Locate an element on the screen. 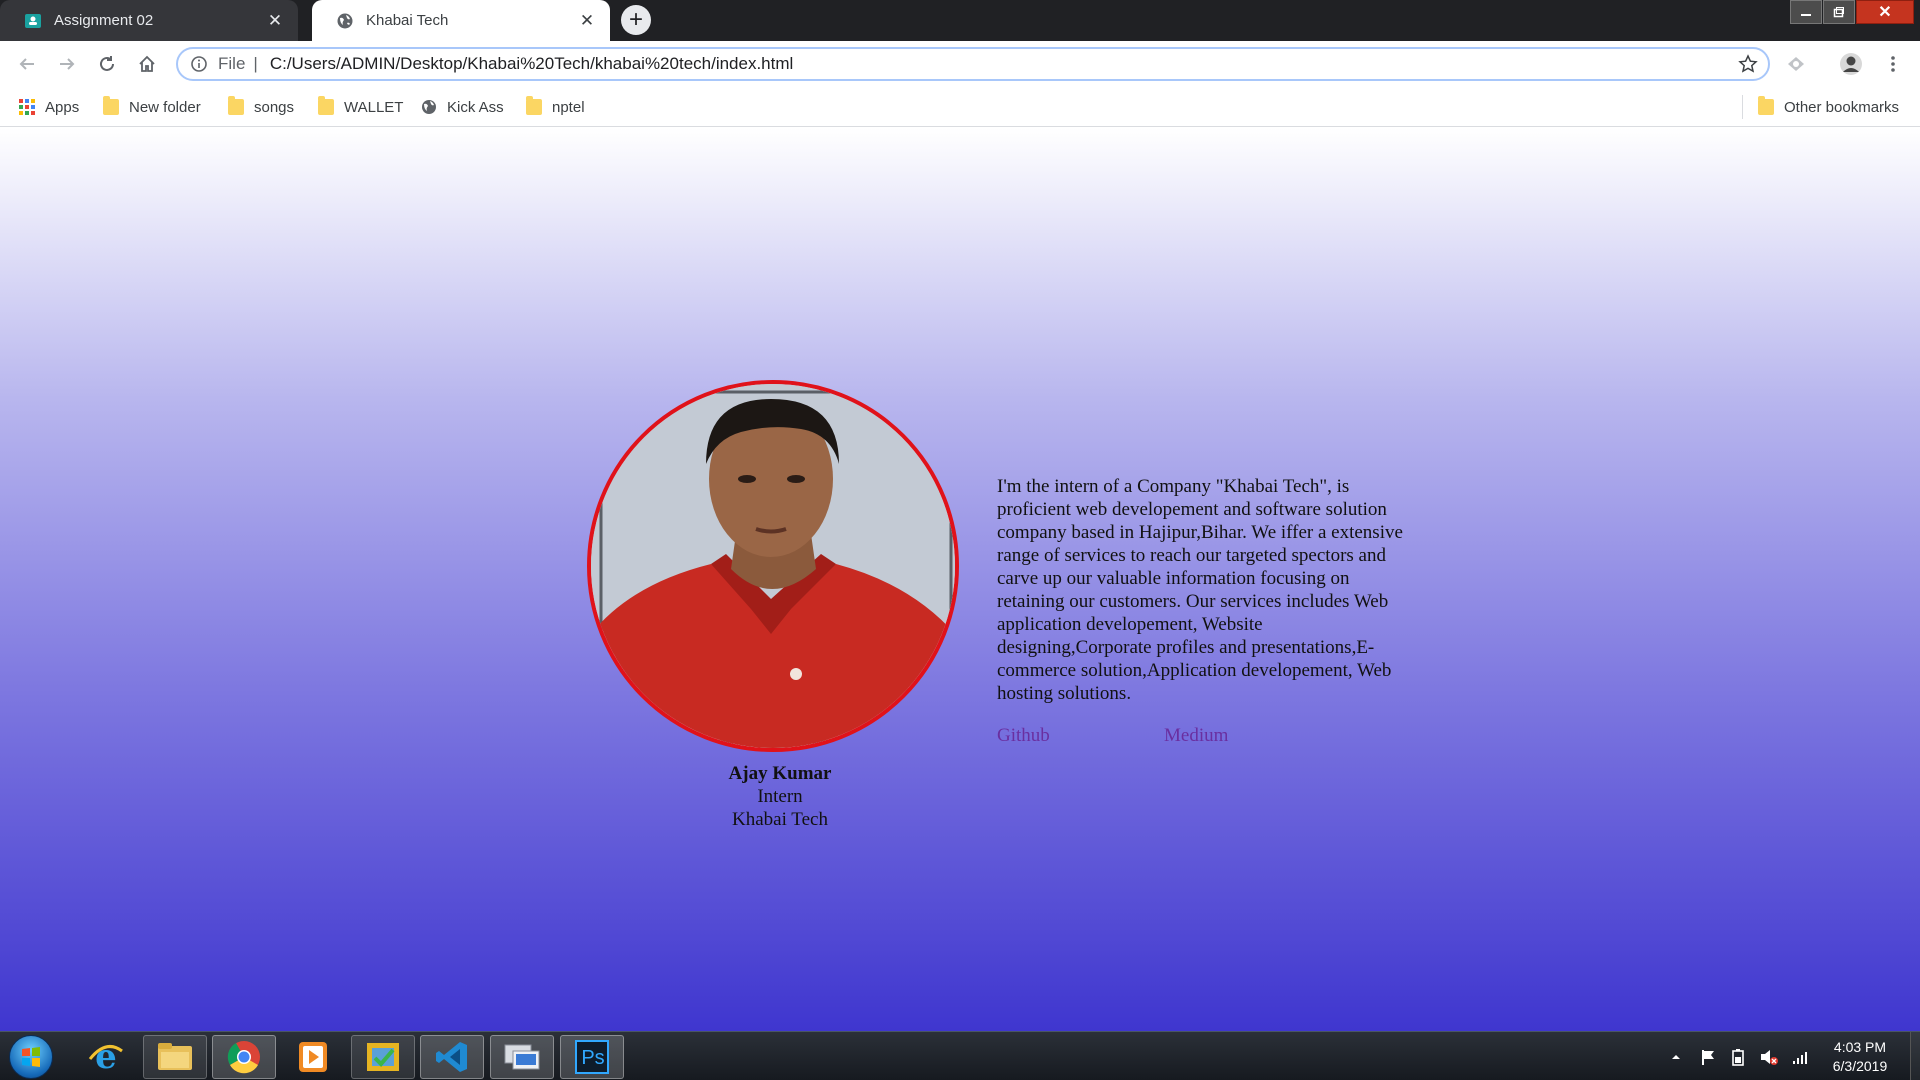 The image size is (1920, 1080). minimize-icon is located at coordinates (1806, 15).